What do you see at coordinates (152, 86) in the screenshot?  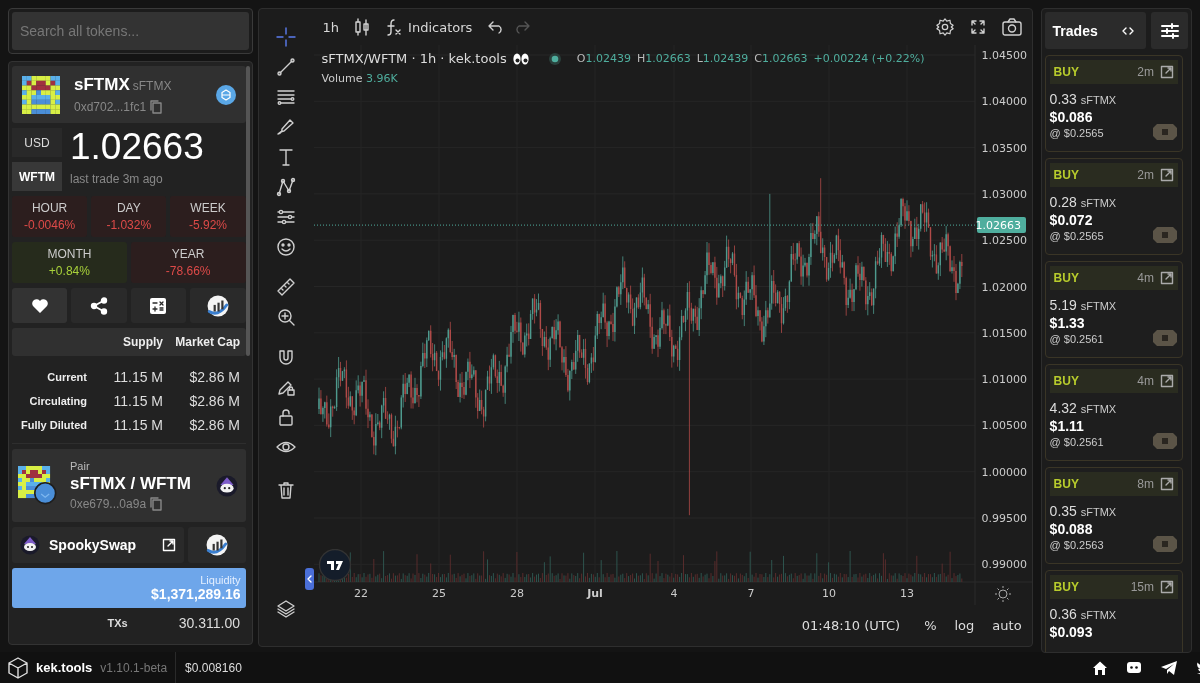 I see `token-symbol: sFTMX` at bounding box center [152, 86].